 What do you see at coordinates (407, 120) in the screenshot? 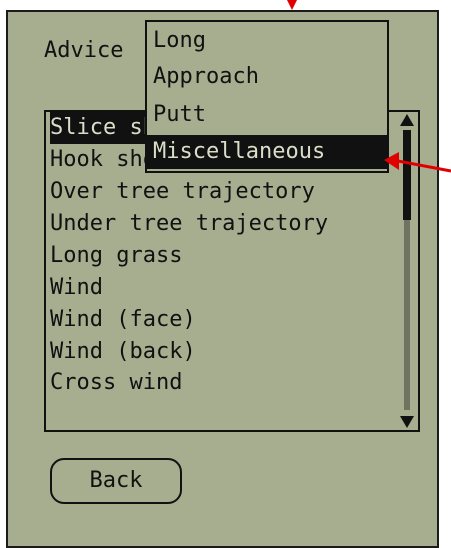
I see `triangle-up-icon` at bounding box center [407, 120].